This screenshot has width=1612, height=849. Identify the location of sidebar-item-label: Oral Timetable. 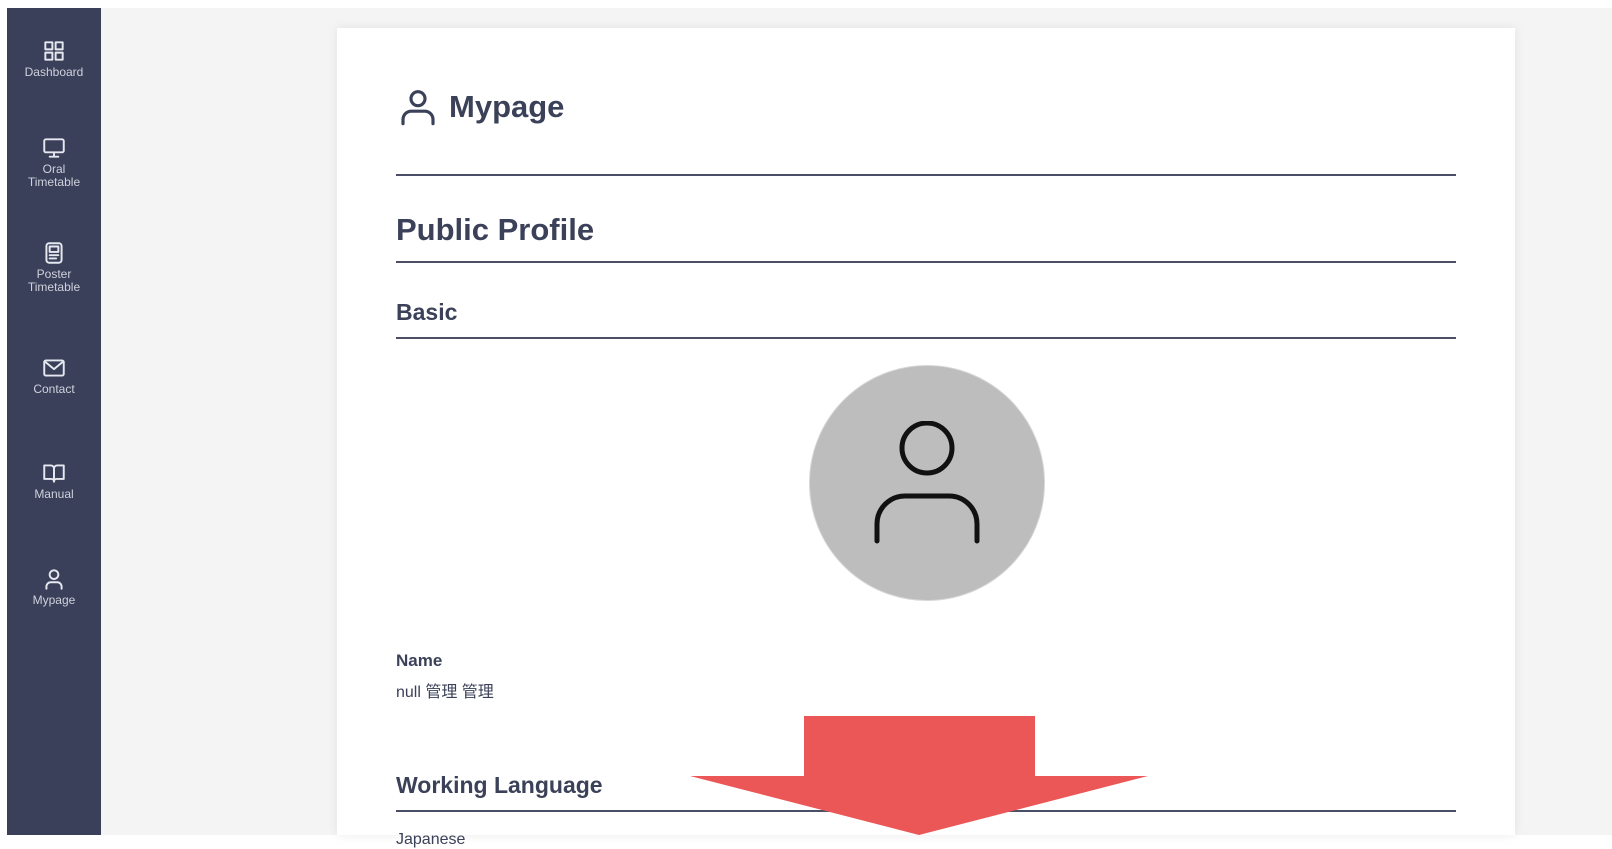
(54, 175).